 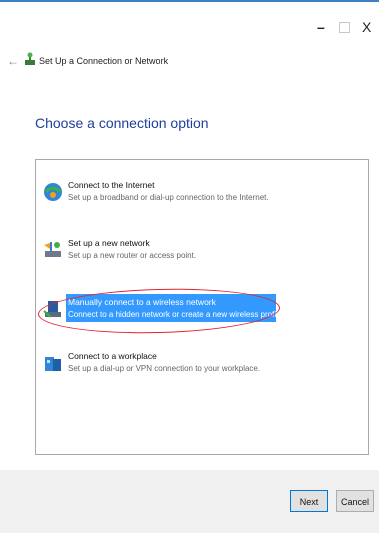 What do you see at coordinates (30, 58) in the screenshot?
I see `network-setup-icon` at bounding box center [30, 58].